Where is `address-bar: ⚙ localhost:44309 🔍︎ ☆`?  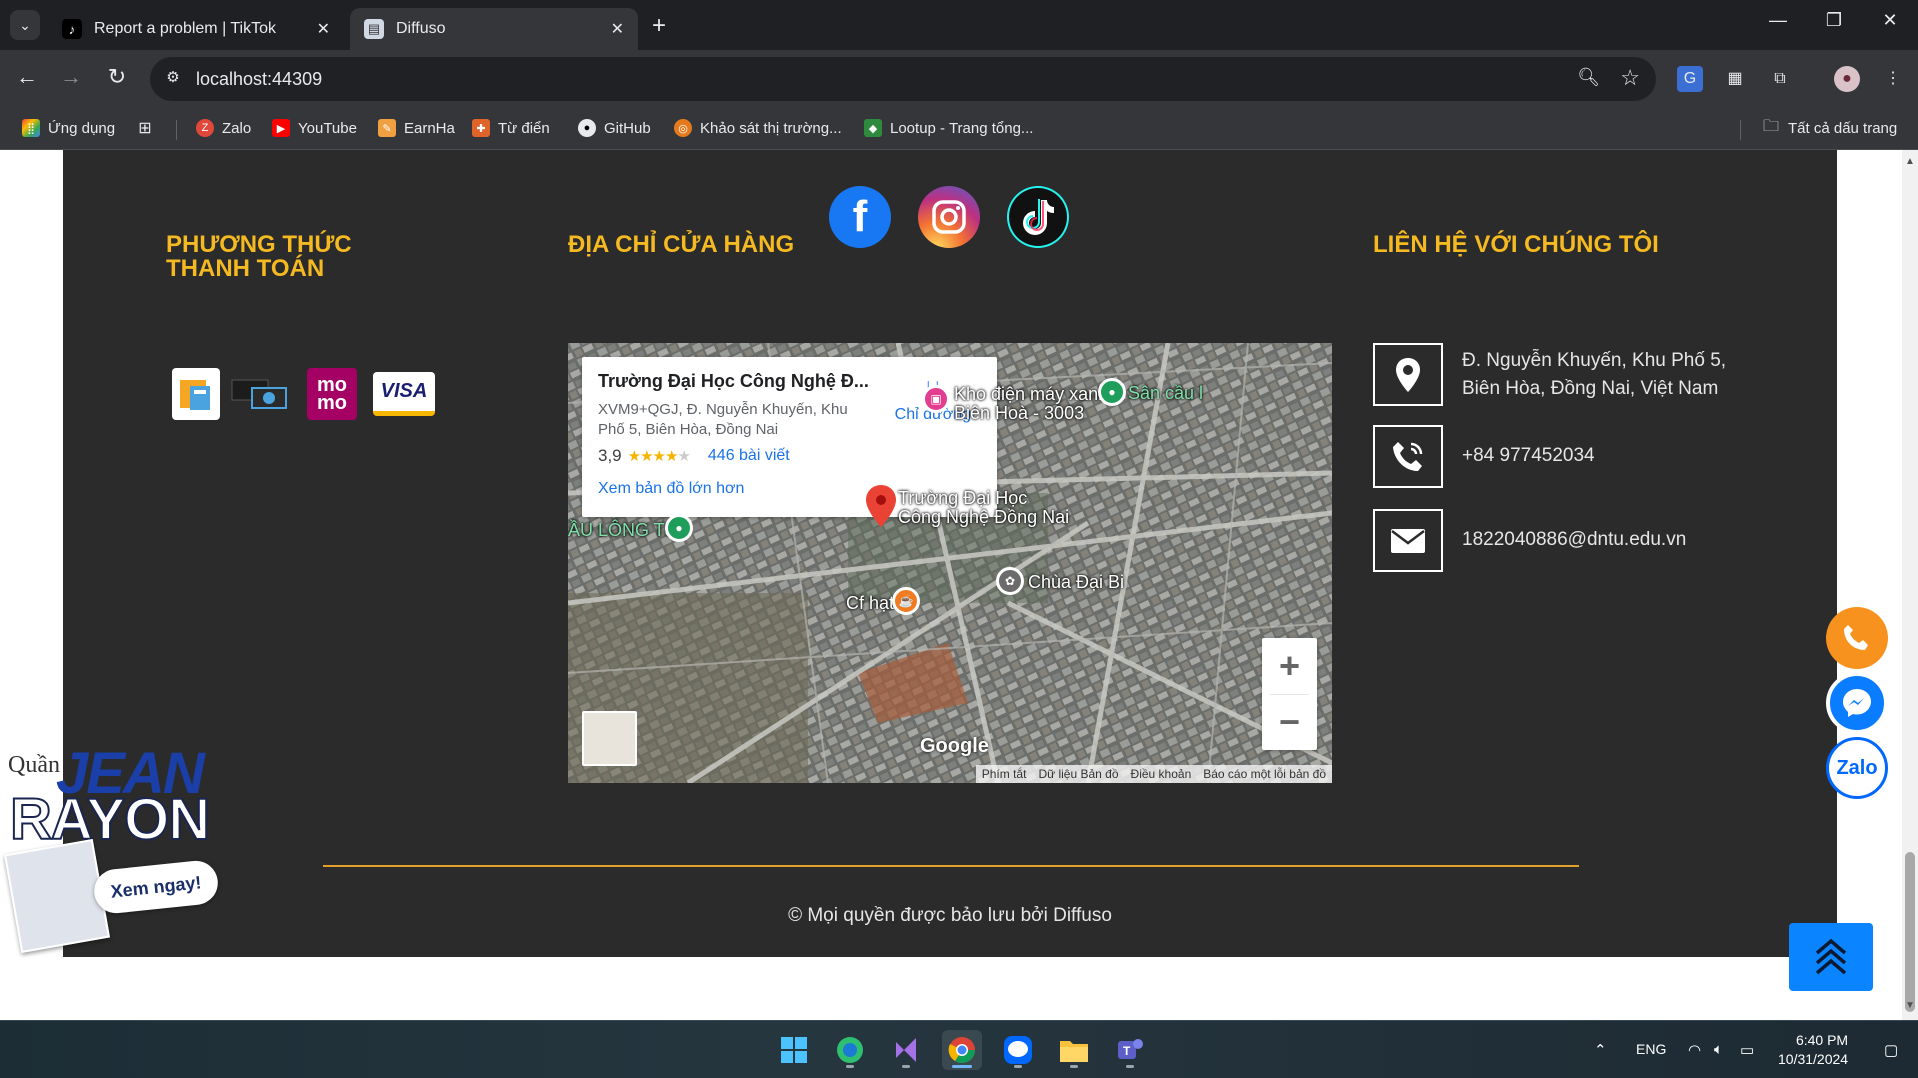
address-bar: ⚙ localhost:44309 🔍︎ ☆ is located at coordinates (903, 79).